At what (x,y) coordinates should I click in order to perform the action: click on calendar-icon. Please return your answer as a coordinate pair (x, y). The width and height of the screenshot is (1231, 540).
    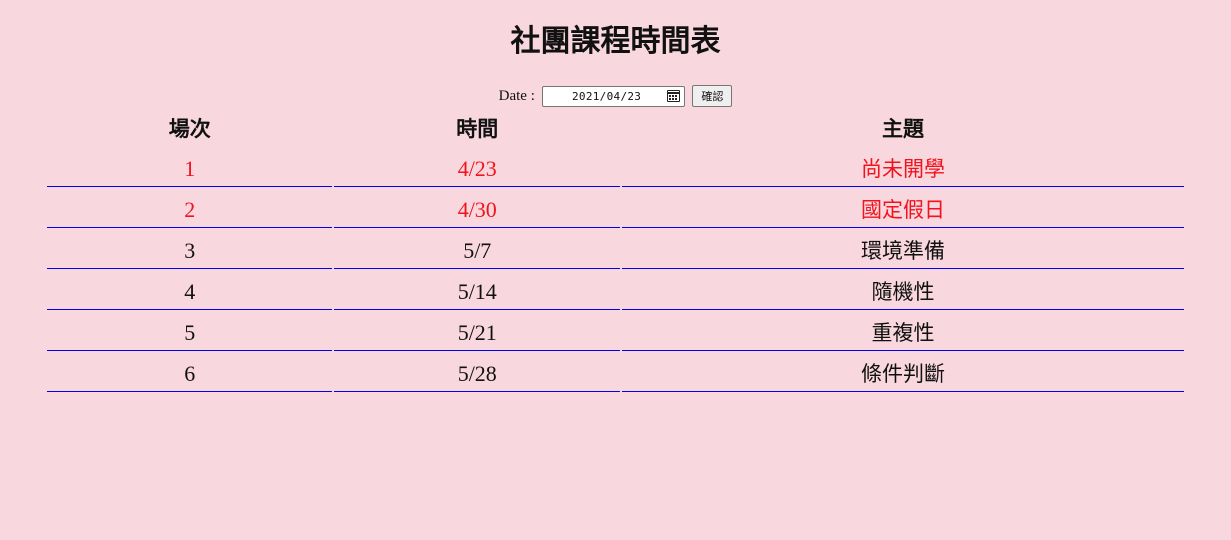
    Looking at the image, I should click on (673, 96).